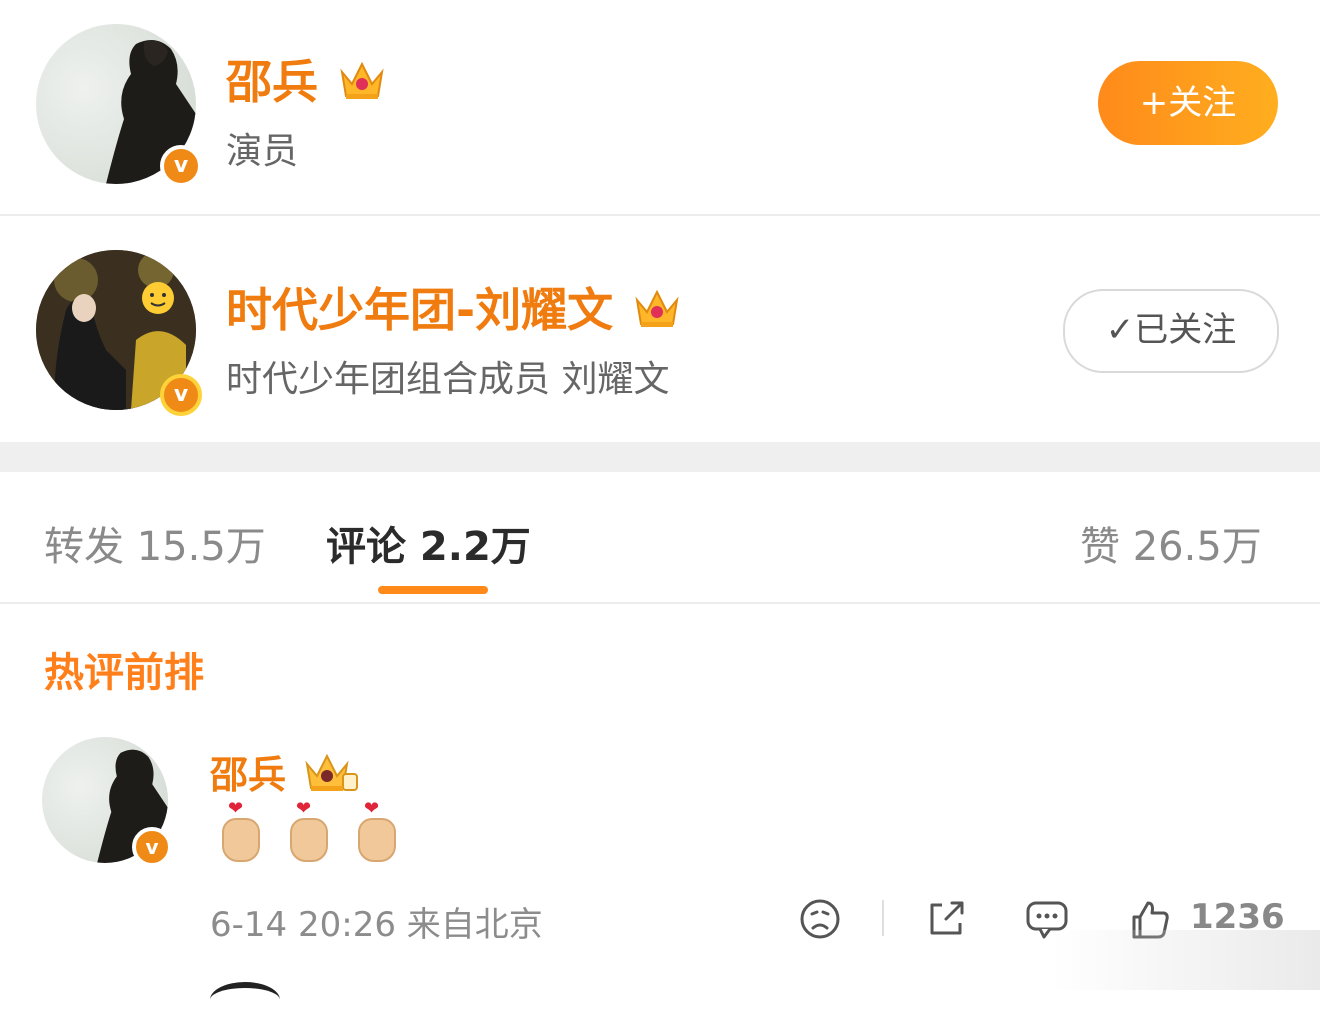 This screenshot has height=1018, width=1320. What do you see at coordinates (1171, 331) in the screenshot?
I see `followed-button: ✓已关注` at bounding box center [1171, 331].